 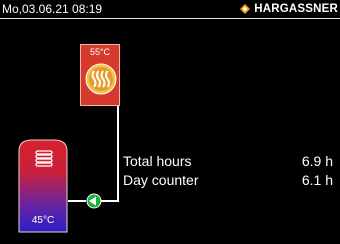 I want to click on heat-waves-icon, so click(x=101, y=79).